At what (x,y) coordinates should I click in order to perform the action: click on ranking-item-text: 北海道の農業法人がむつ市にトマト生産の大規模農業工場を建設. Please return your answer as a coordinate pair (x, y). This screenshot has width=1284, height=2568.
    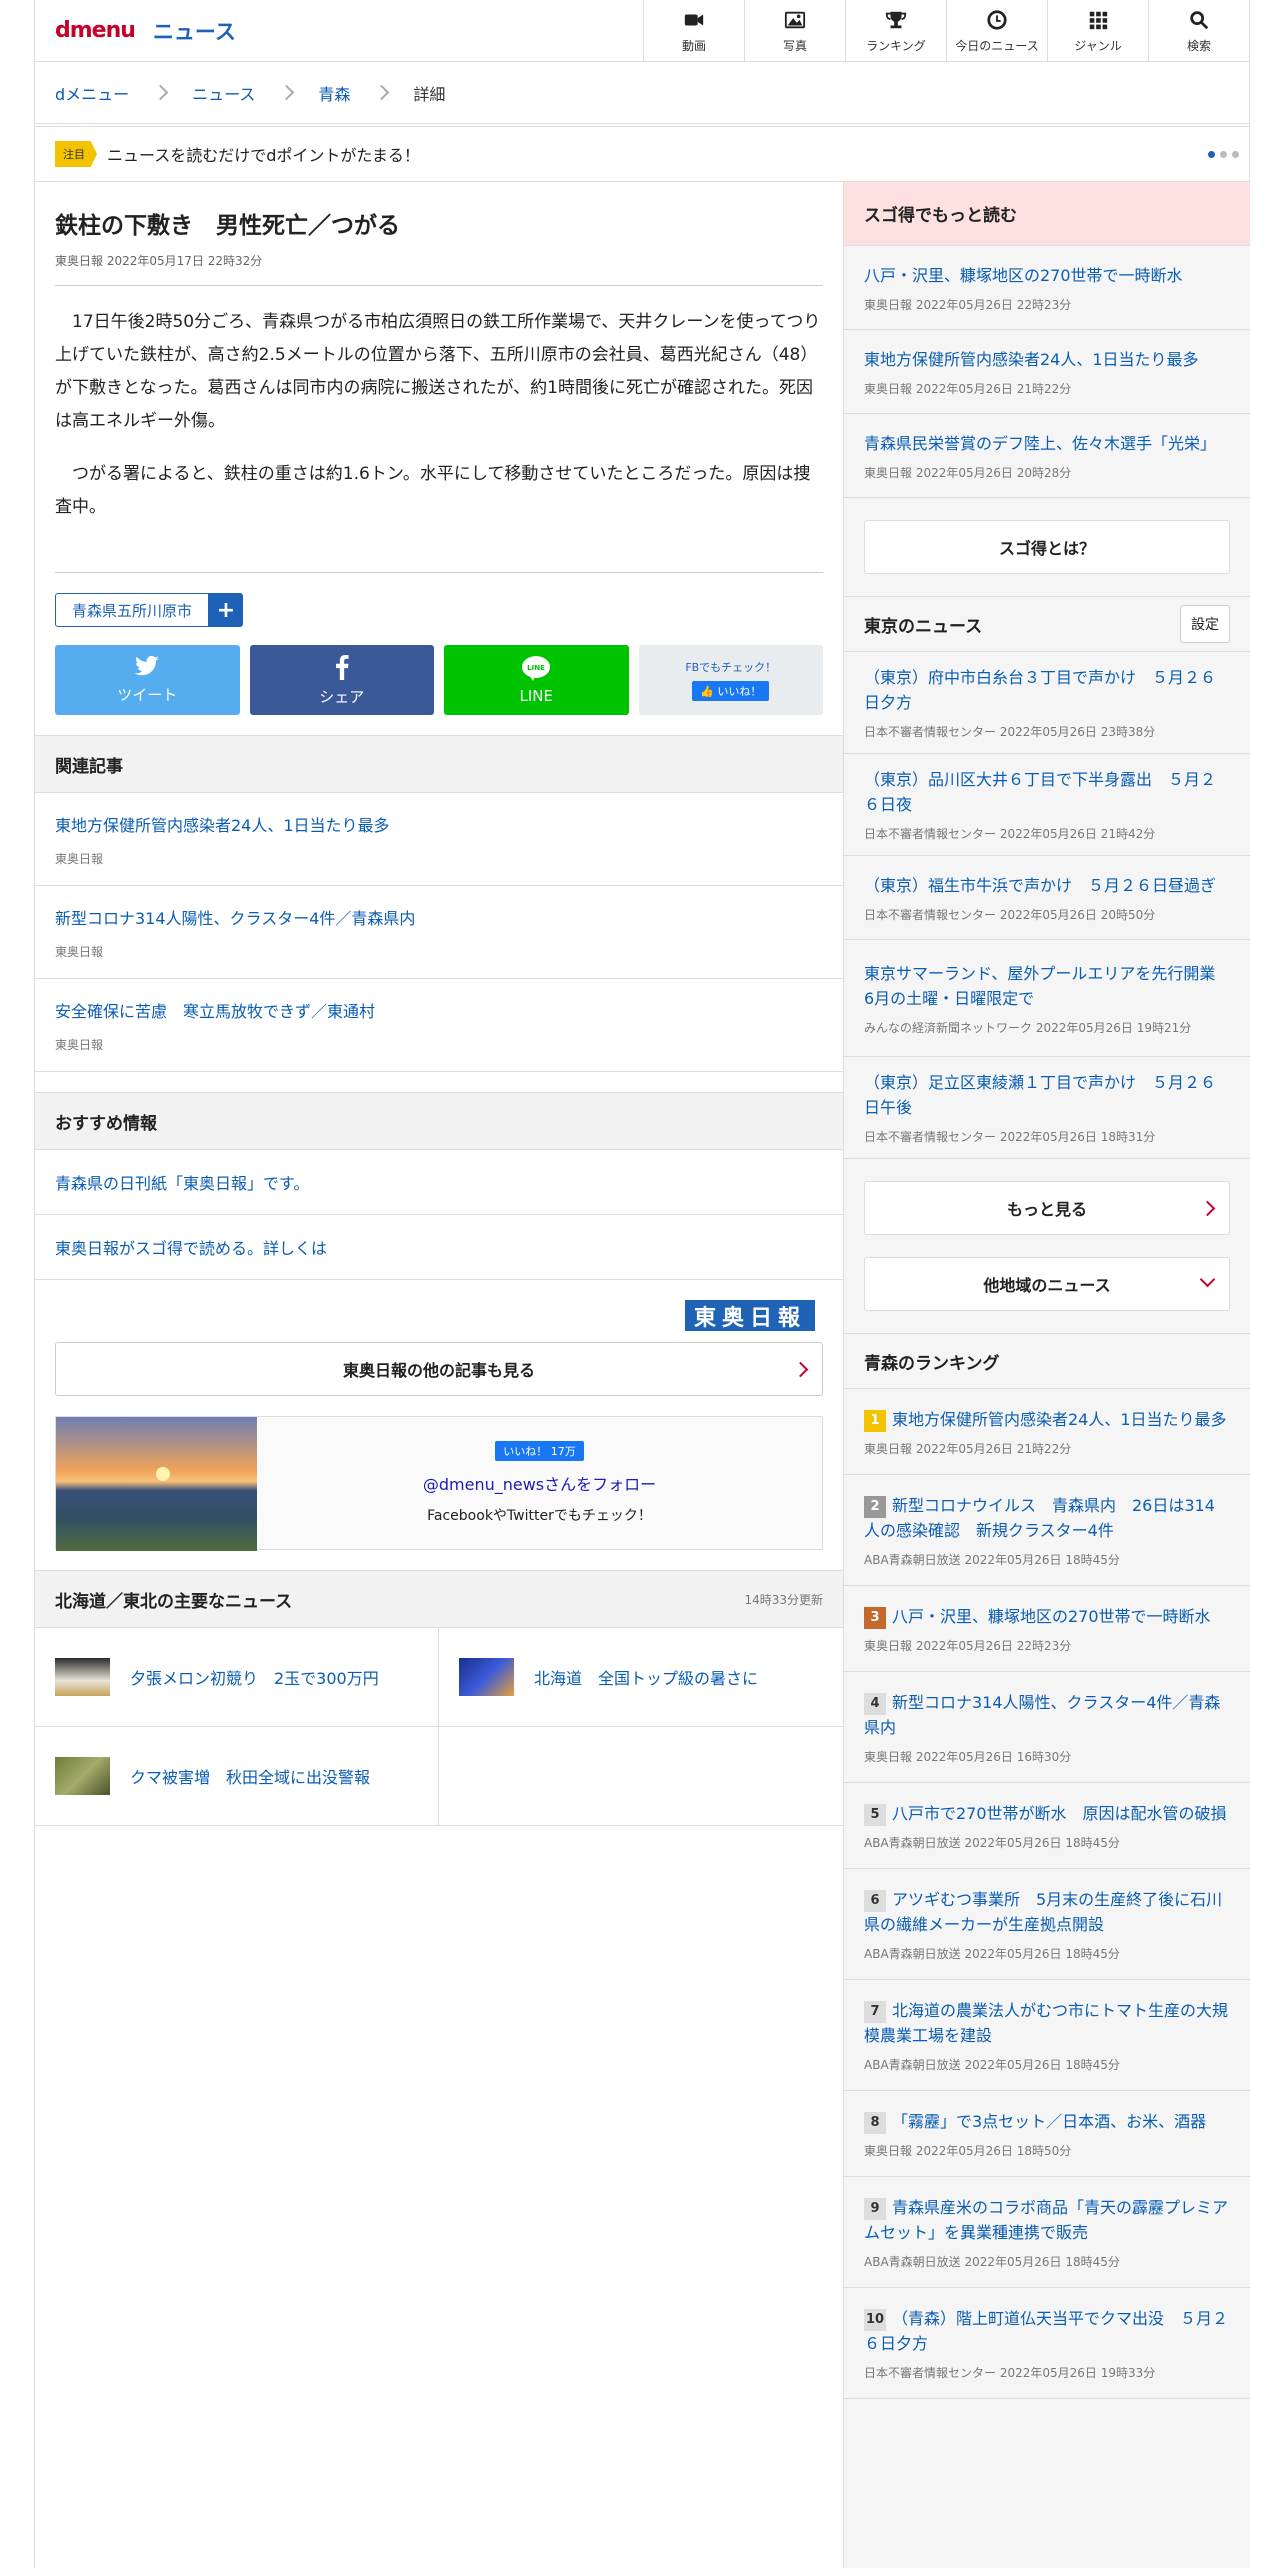
    Looking at the image, I should click on (1046, 2023).